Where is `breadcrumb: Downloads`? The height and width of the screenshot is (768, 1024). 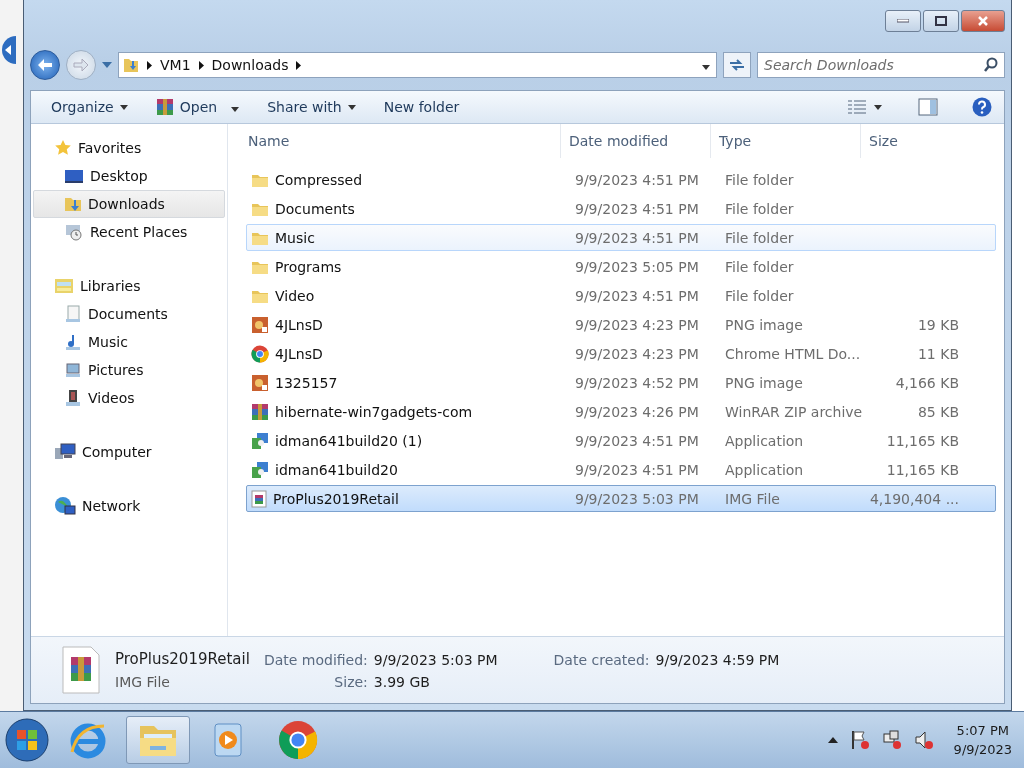
breadcrumb: Downloads is located at coordinates (250, 65).